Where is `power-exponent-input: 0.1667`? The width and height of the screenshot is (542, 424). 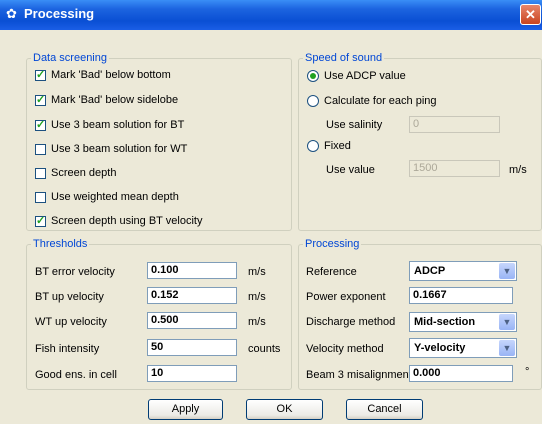 power-exponent-input: 0.1667 is located at coordinates (461, 295).